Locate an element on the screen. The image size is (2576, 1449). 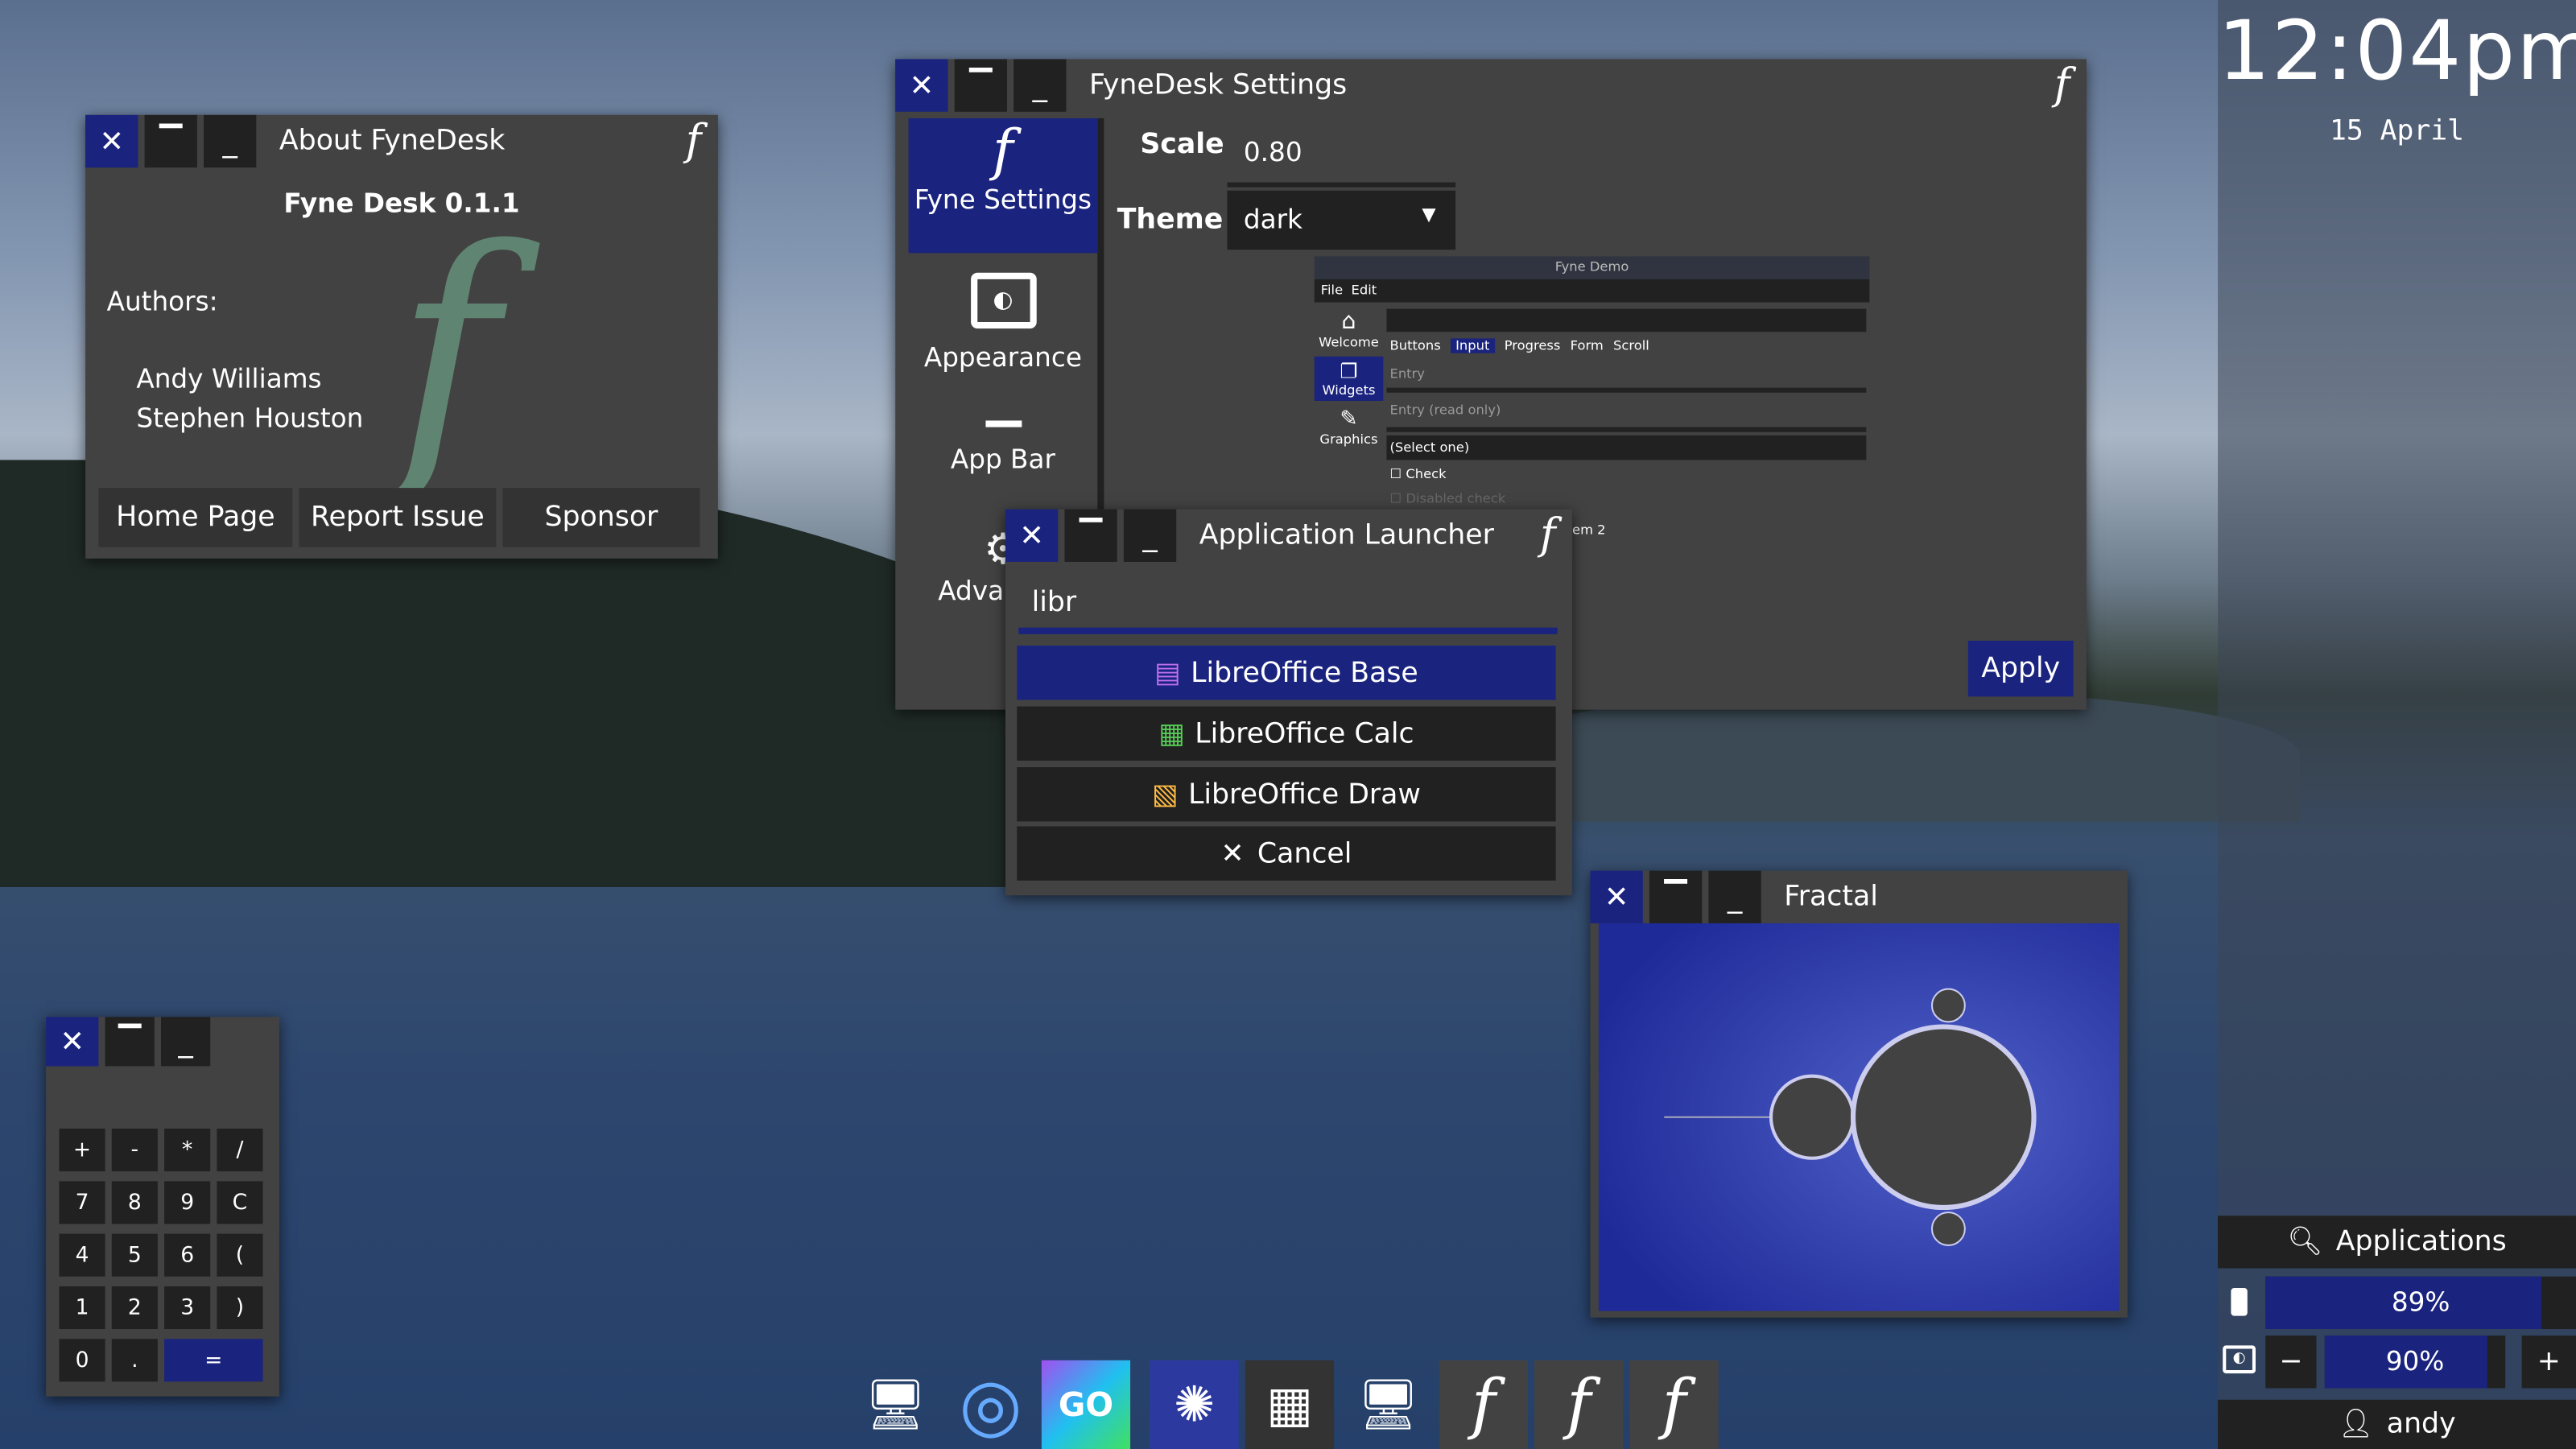
theme-select: dark ▼ is located at coordinates (1341, 220).